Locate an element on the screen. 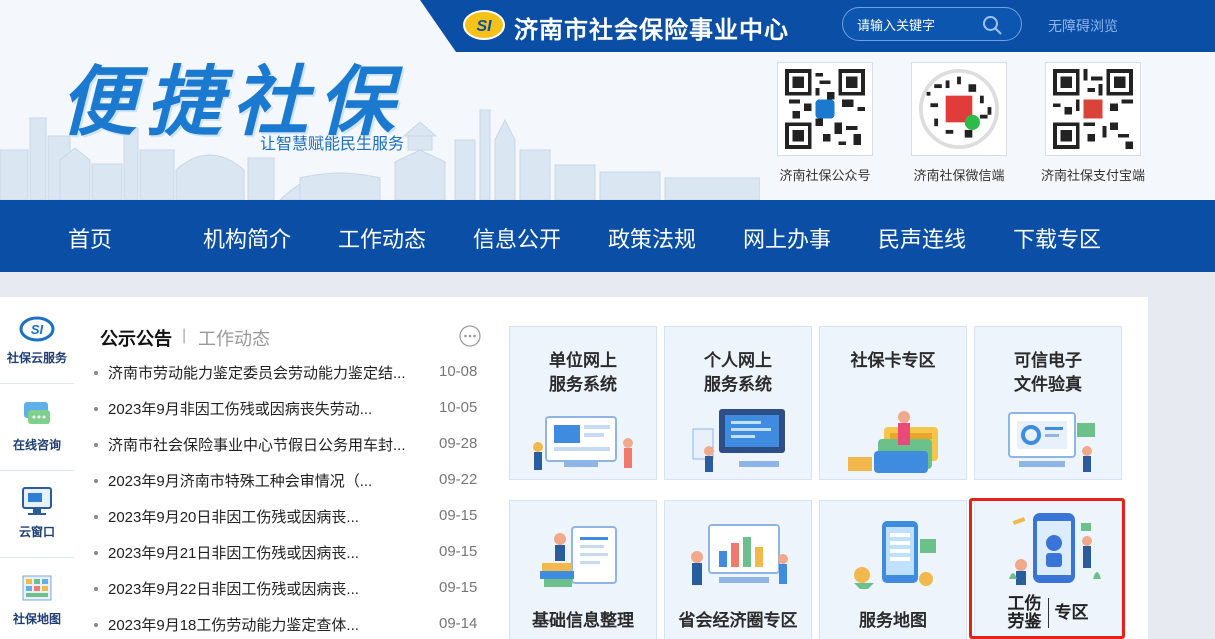 This screenshot has width=1215, height=639. nav-item-info-disclosure: 信息公开 is located at coordinates (517, 238).